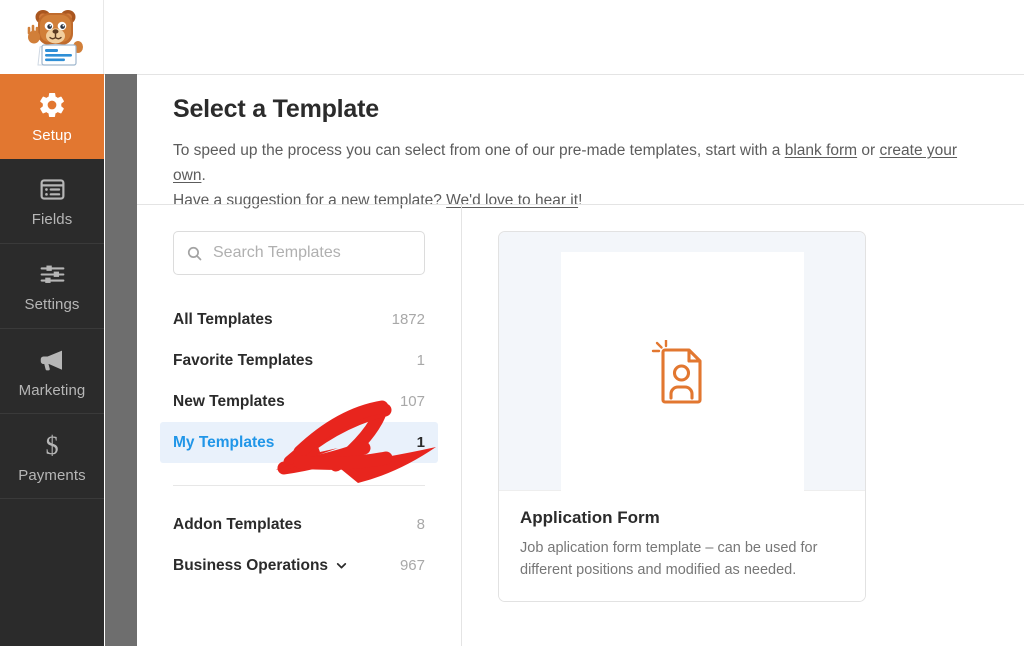 Image resolution: width=1024 pixels, height=646 pixels. I want to click on template-preview-page, so click(682, 374).